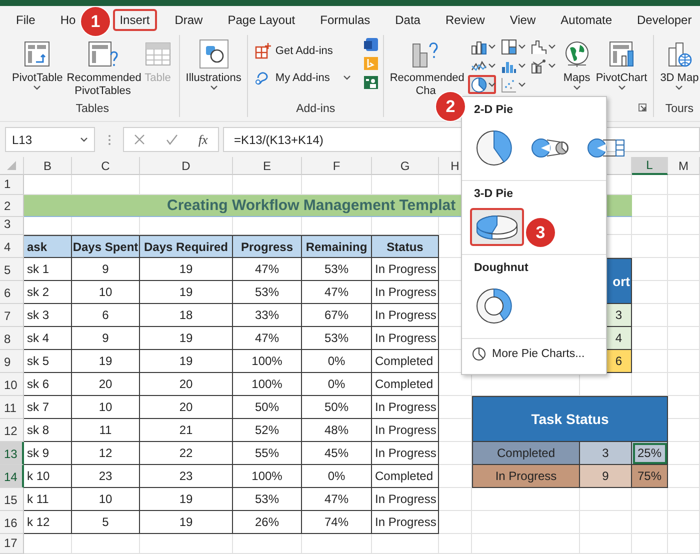 The height and width of the screenshot is (554, 700). Describe the element at coordinates (12, 453) in the screenshot. I see `row-header: 13` at that location.